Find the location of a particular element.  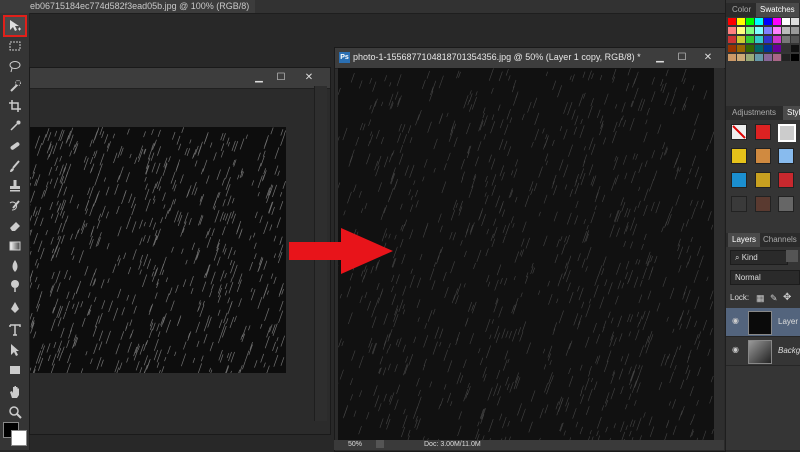

style-dark-icon is located at coordinates (739, 204).